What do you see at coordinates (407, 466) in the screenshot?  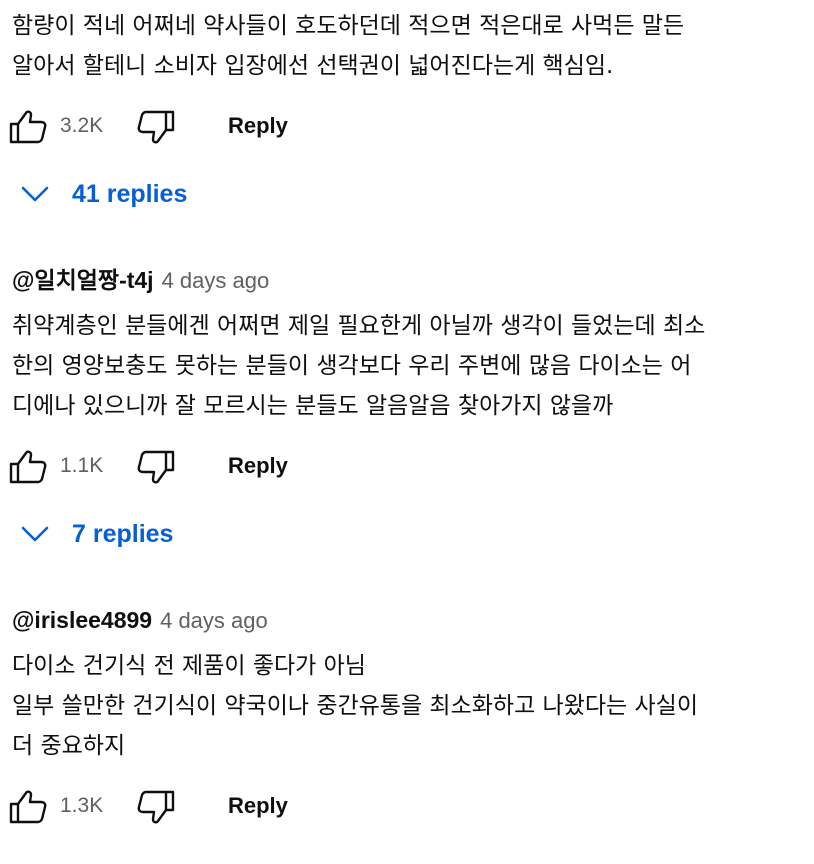 I see `comment-actions: 1.1K Reply` at bounding box center [407, 466].